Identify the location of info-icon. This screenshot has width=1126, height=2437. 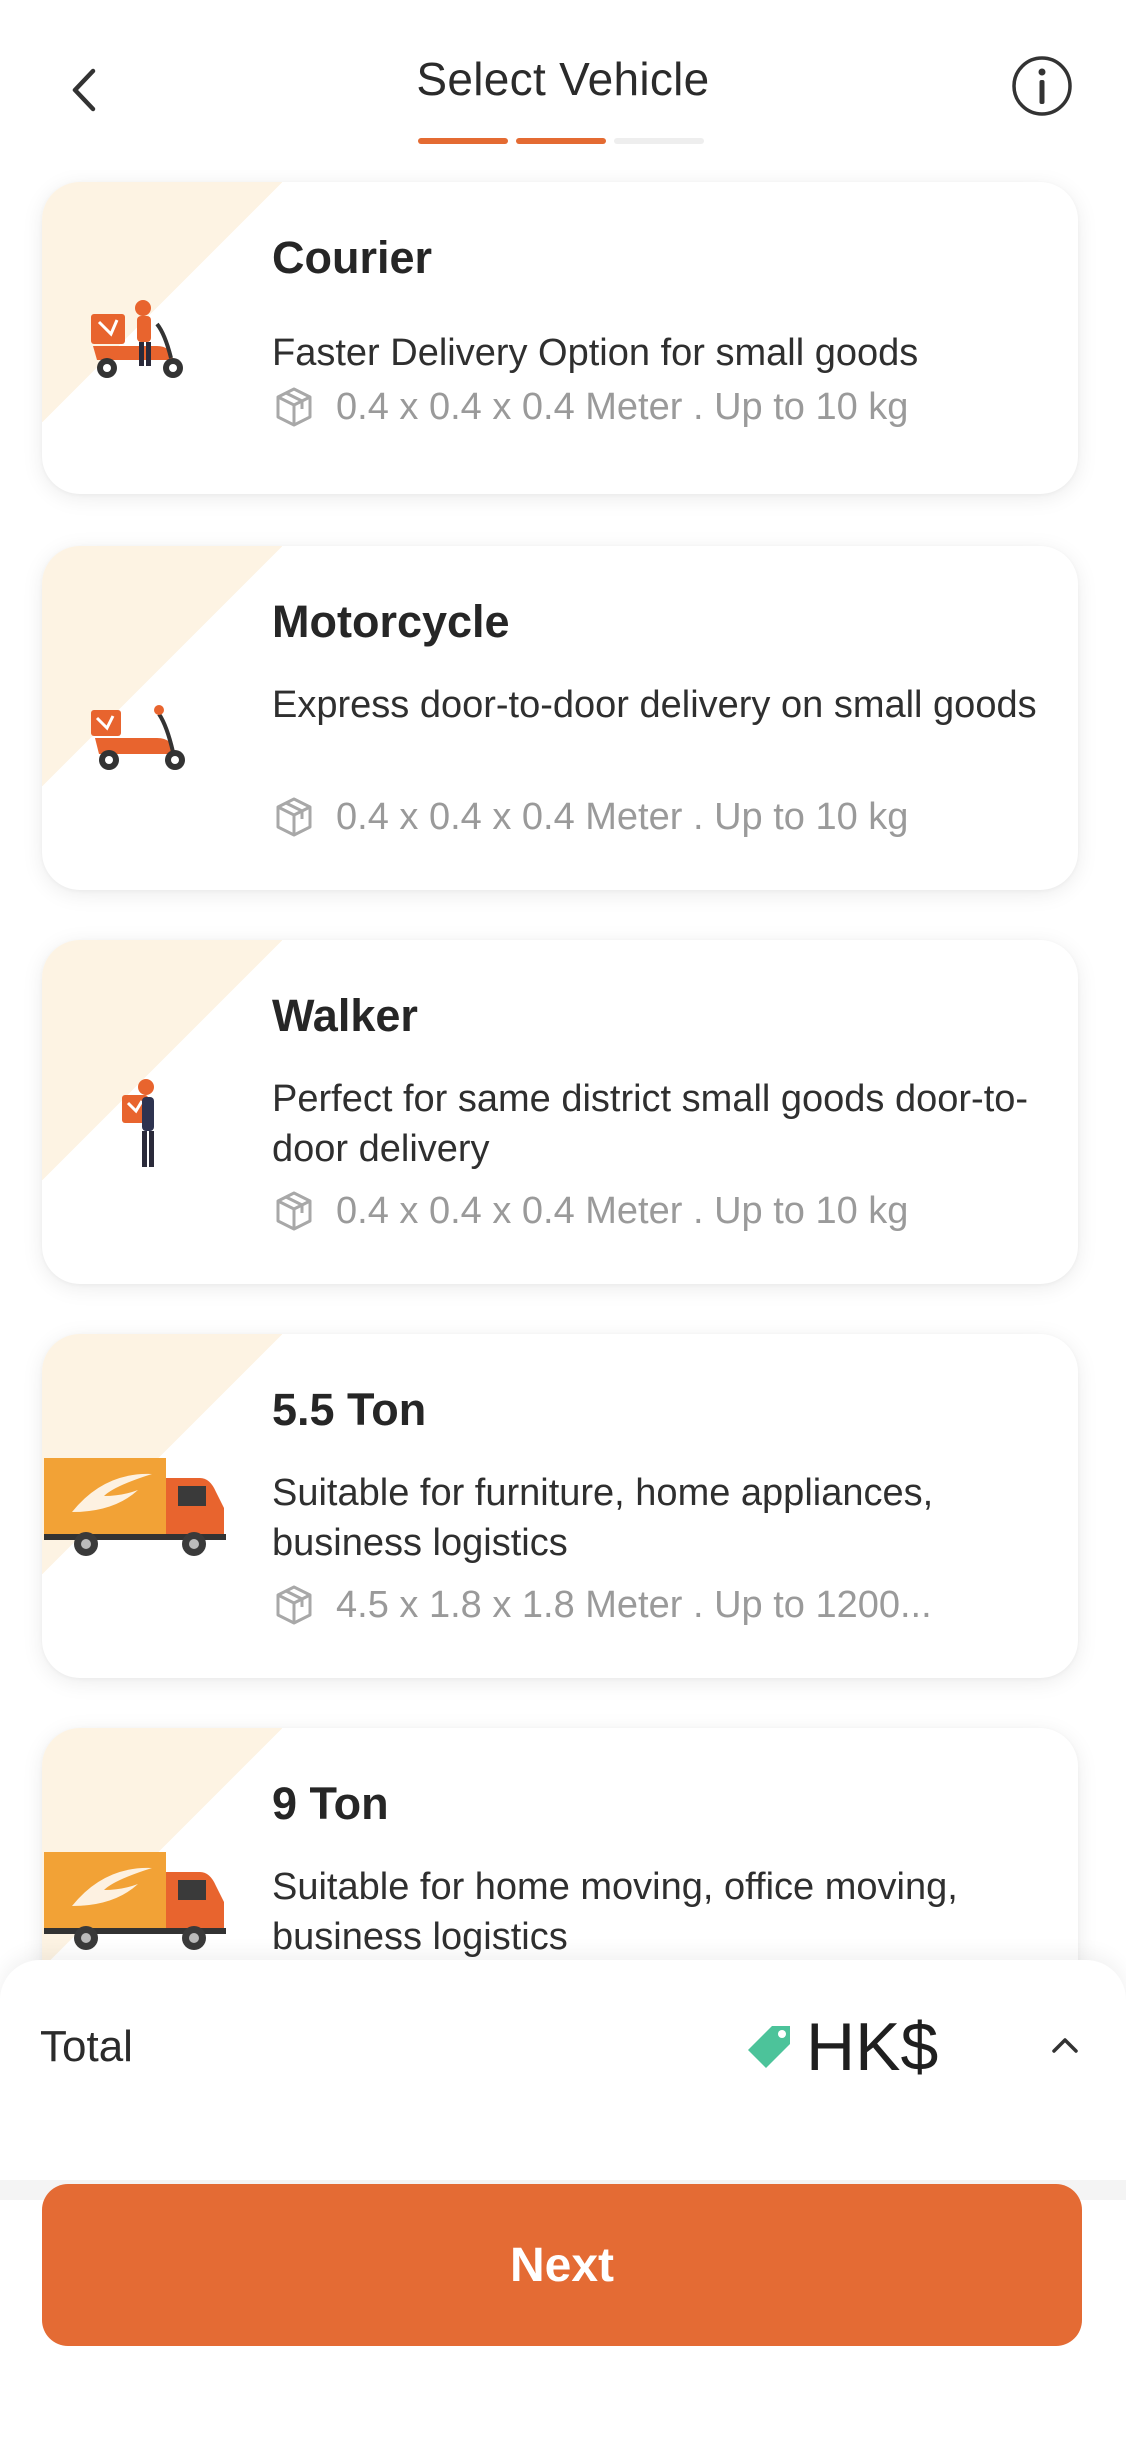
(1042, 86).